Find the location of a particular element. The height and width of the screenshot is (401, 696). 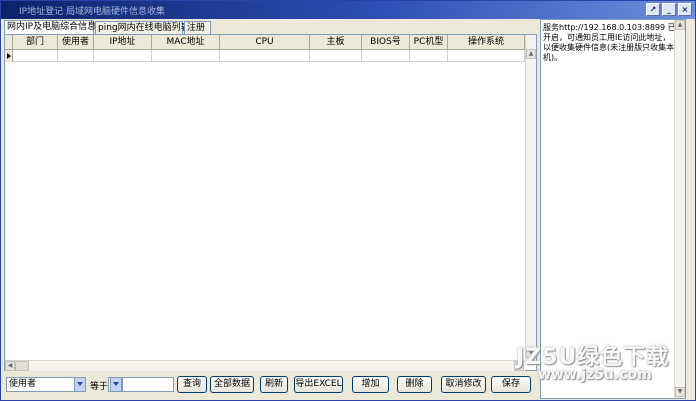

grid-horizontal-scrollbar: ◀ ▶ is located at coordinates (265, 365).